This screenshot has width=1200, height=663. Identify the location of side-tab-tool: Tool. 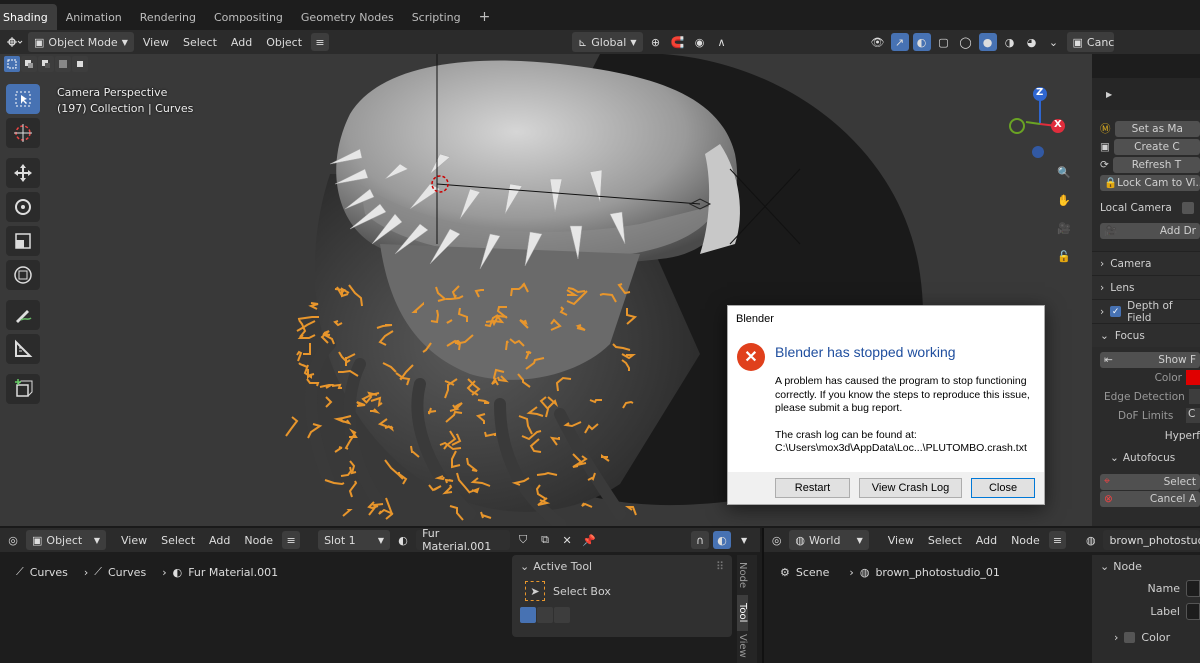
(742, 613).